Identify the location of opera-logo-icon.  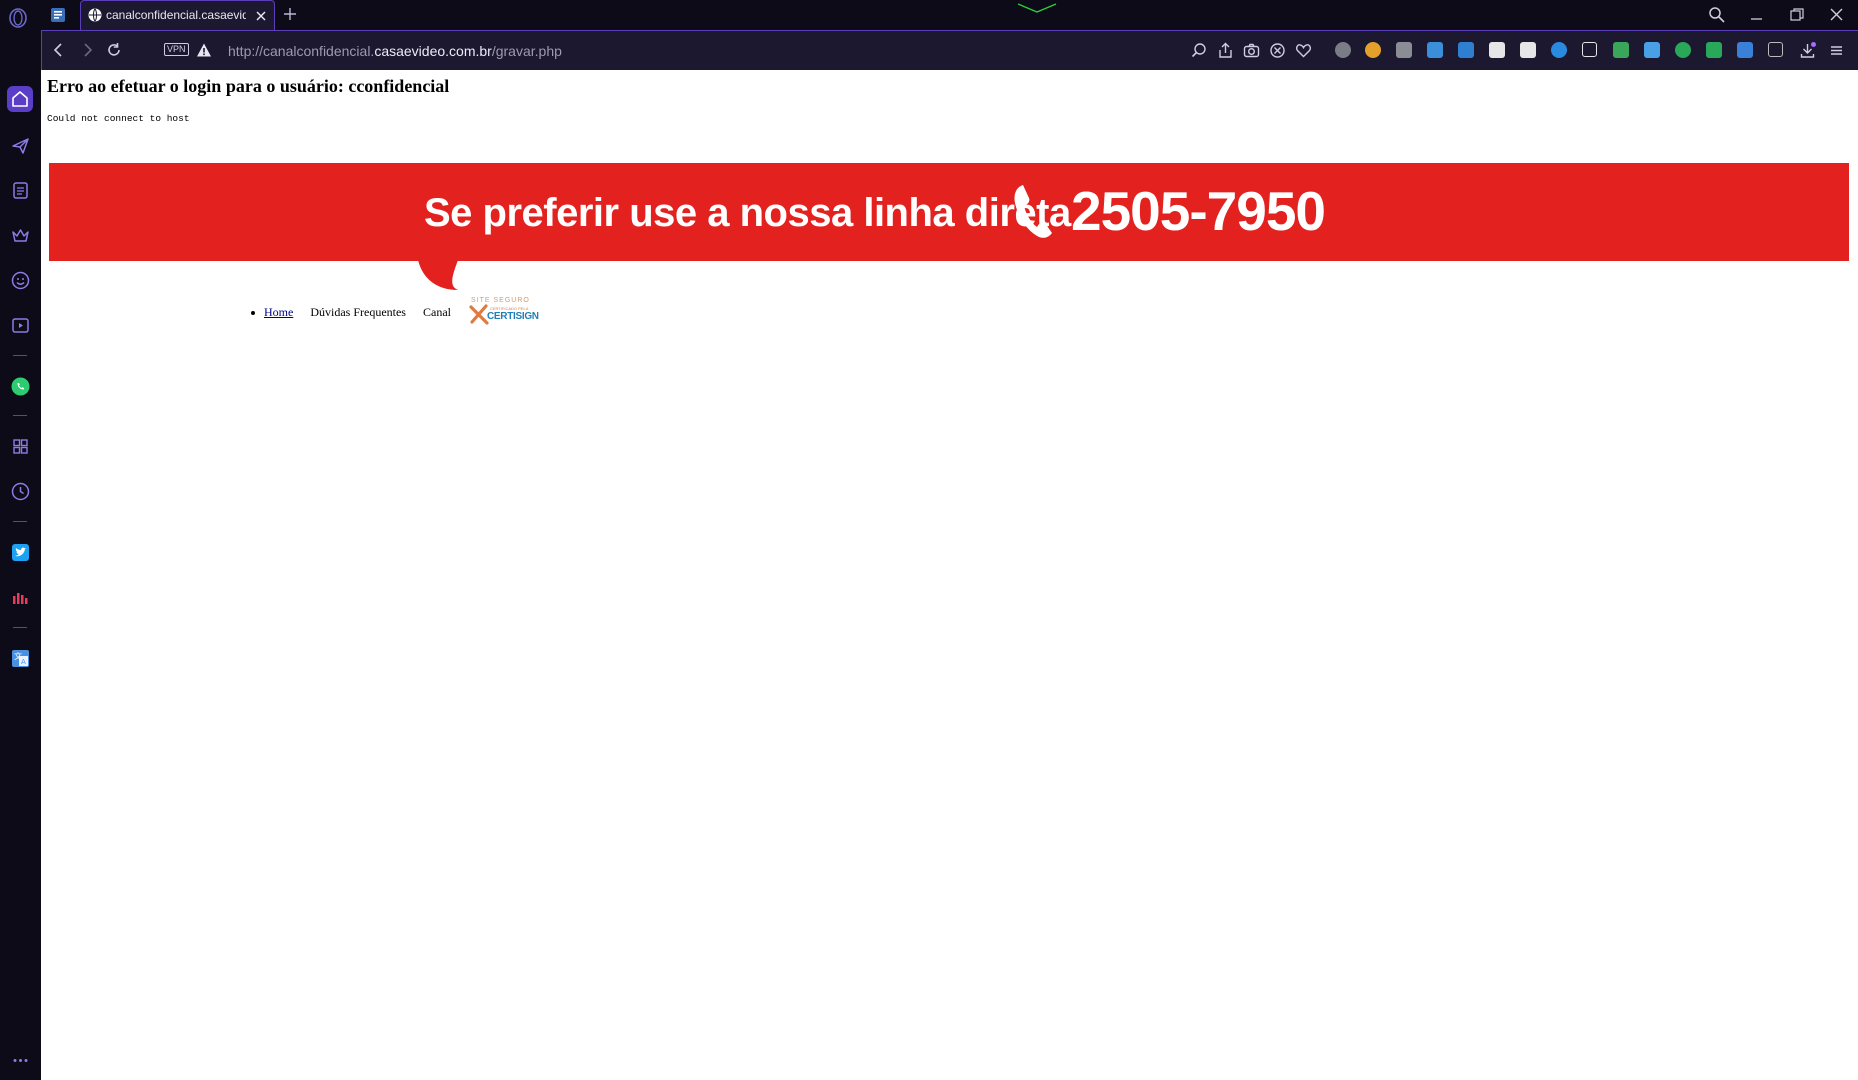
(18, 18).